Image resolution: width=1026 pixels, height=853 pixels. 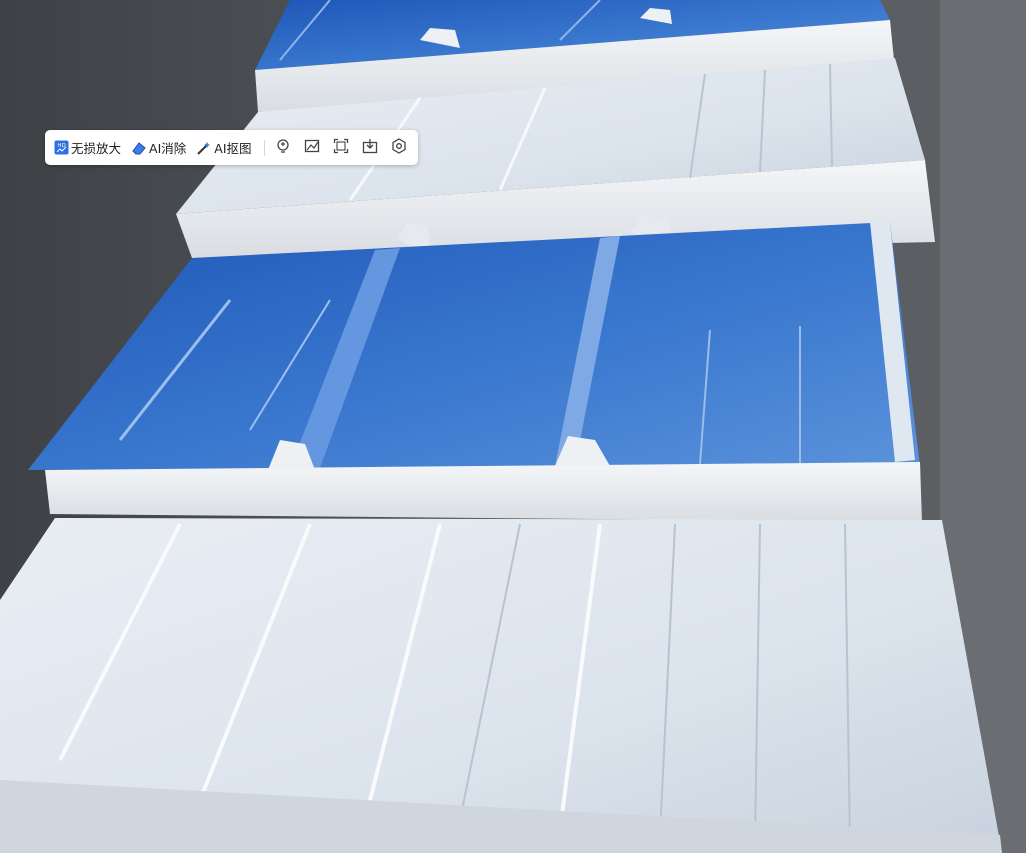 I want to click on bulb-button, so click(x=282, y=148).